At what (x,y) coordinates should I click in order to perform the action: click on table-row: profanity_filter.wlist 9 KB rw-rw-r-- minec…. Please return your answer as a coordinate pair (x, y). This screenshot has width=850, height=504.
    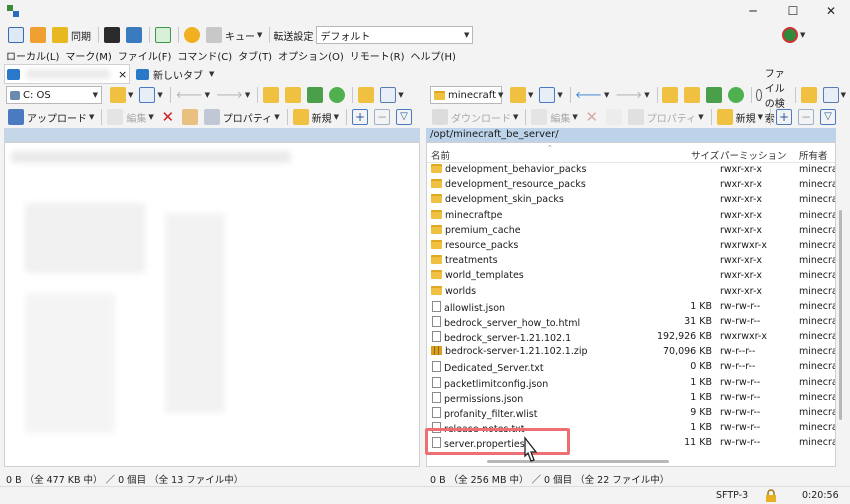
    Looking at the image, I should click on (631, 412).